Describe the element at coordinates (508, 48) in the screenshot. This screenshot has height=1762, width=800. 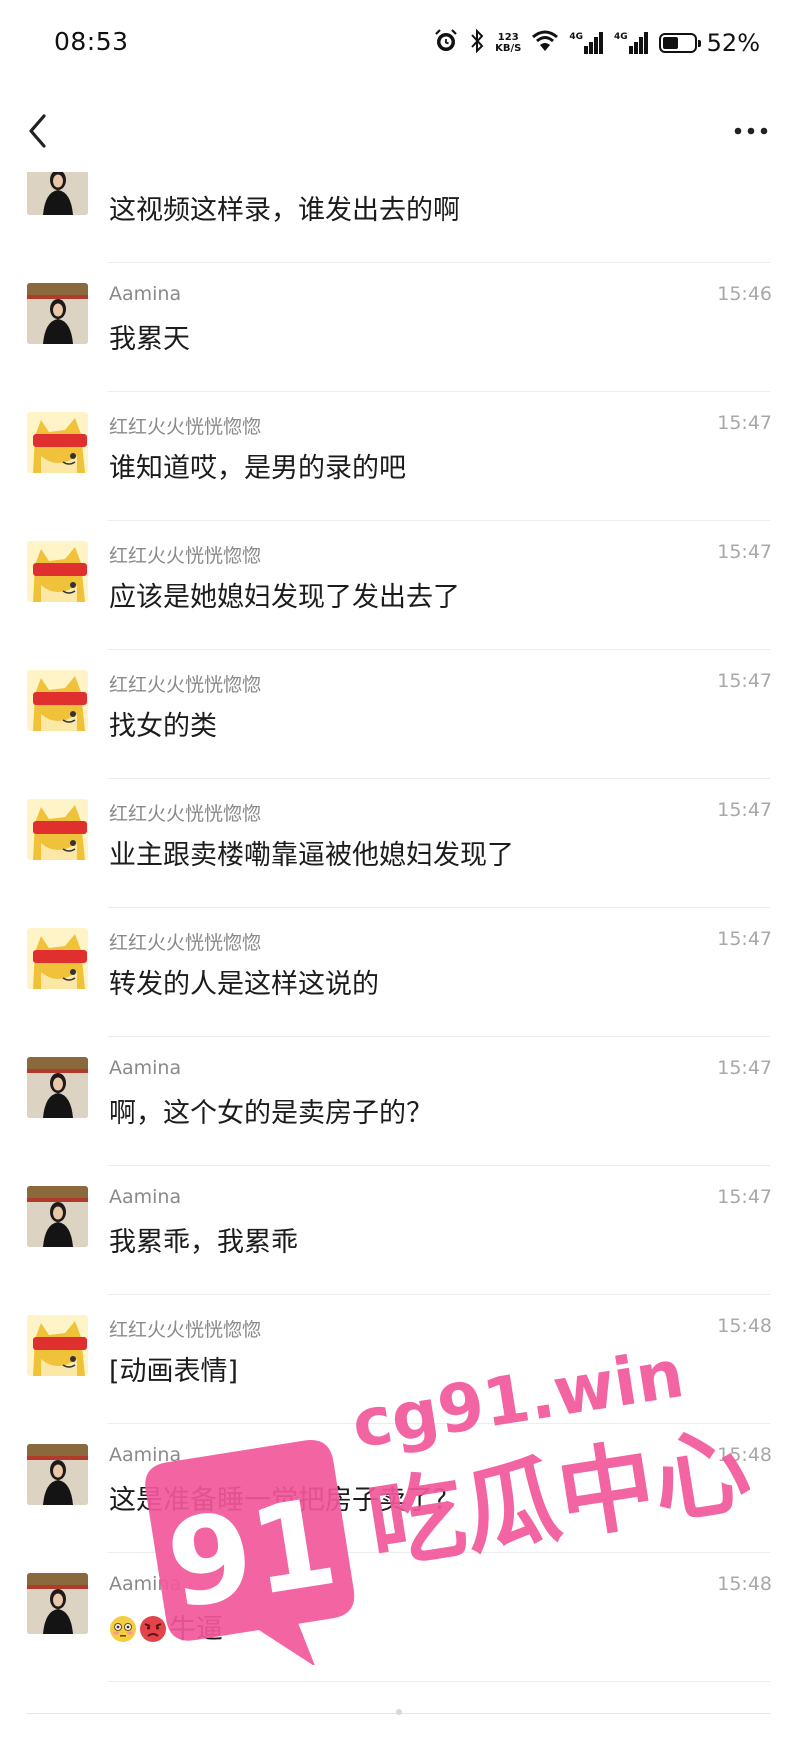
I see `net-speed-unit: KB/S` at that location.